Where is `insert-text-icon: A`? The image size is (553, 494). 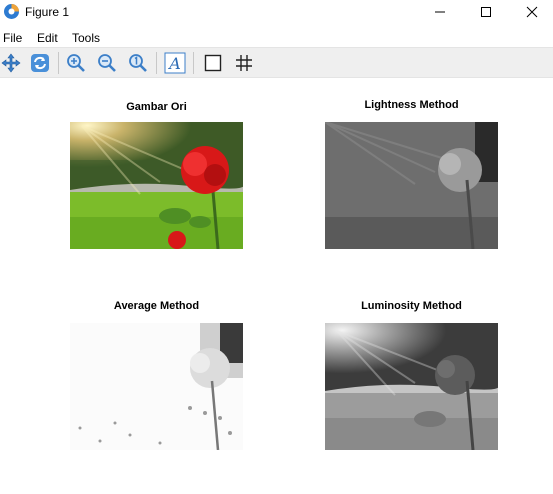
insert-text-icon: A is located at coordinates (175, 63).